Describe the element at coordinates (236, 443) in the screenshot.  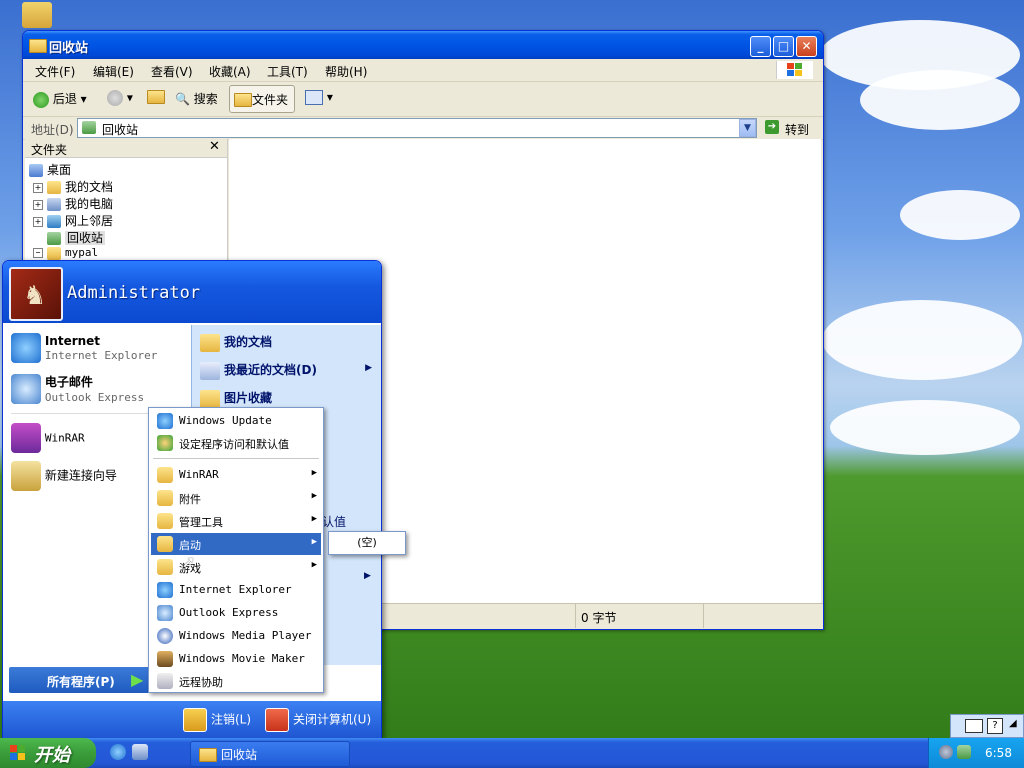
I see `program-set-defaults: 设定程序访问和默认值` at that location.